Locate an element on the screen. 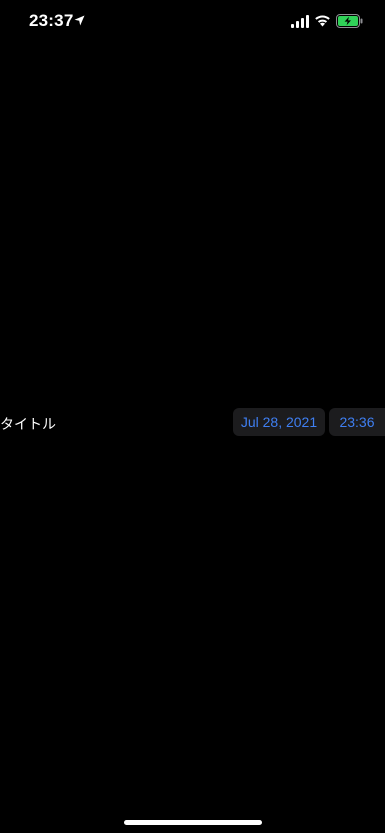 Image resolution: width=385 pixels, height=833 pixels. location-arrow-icon is located at coordinates (79, 20).